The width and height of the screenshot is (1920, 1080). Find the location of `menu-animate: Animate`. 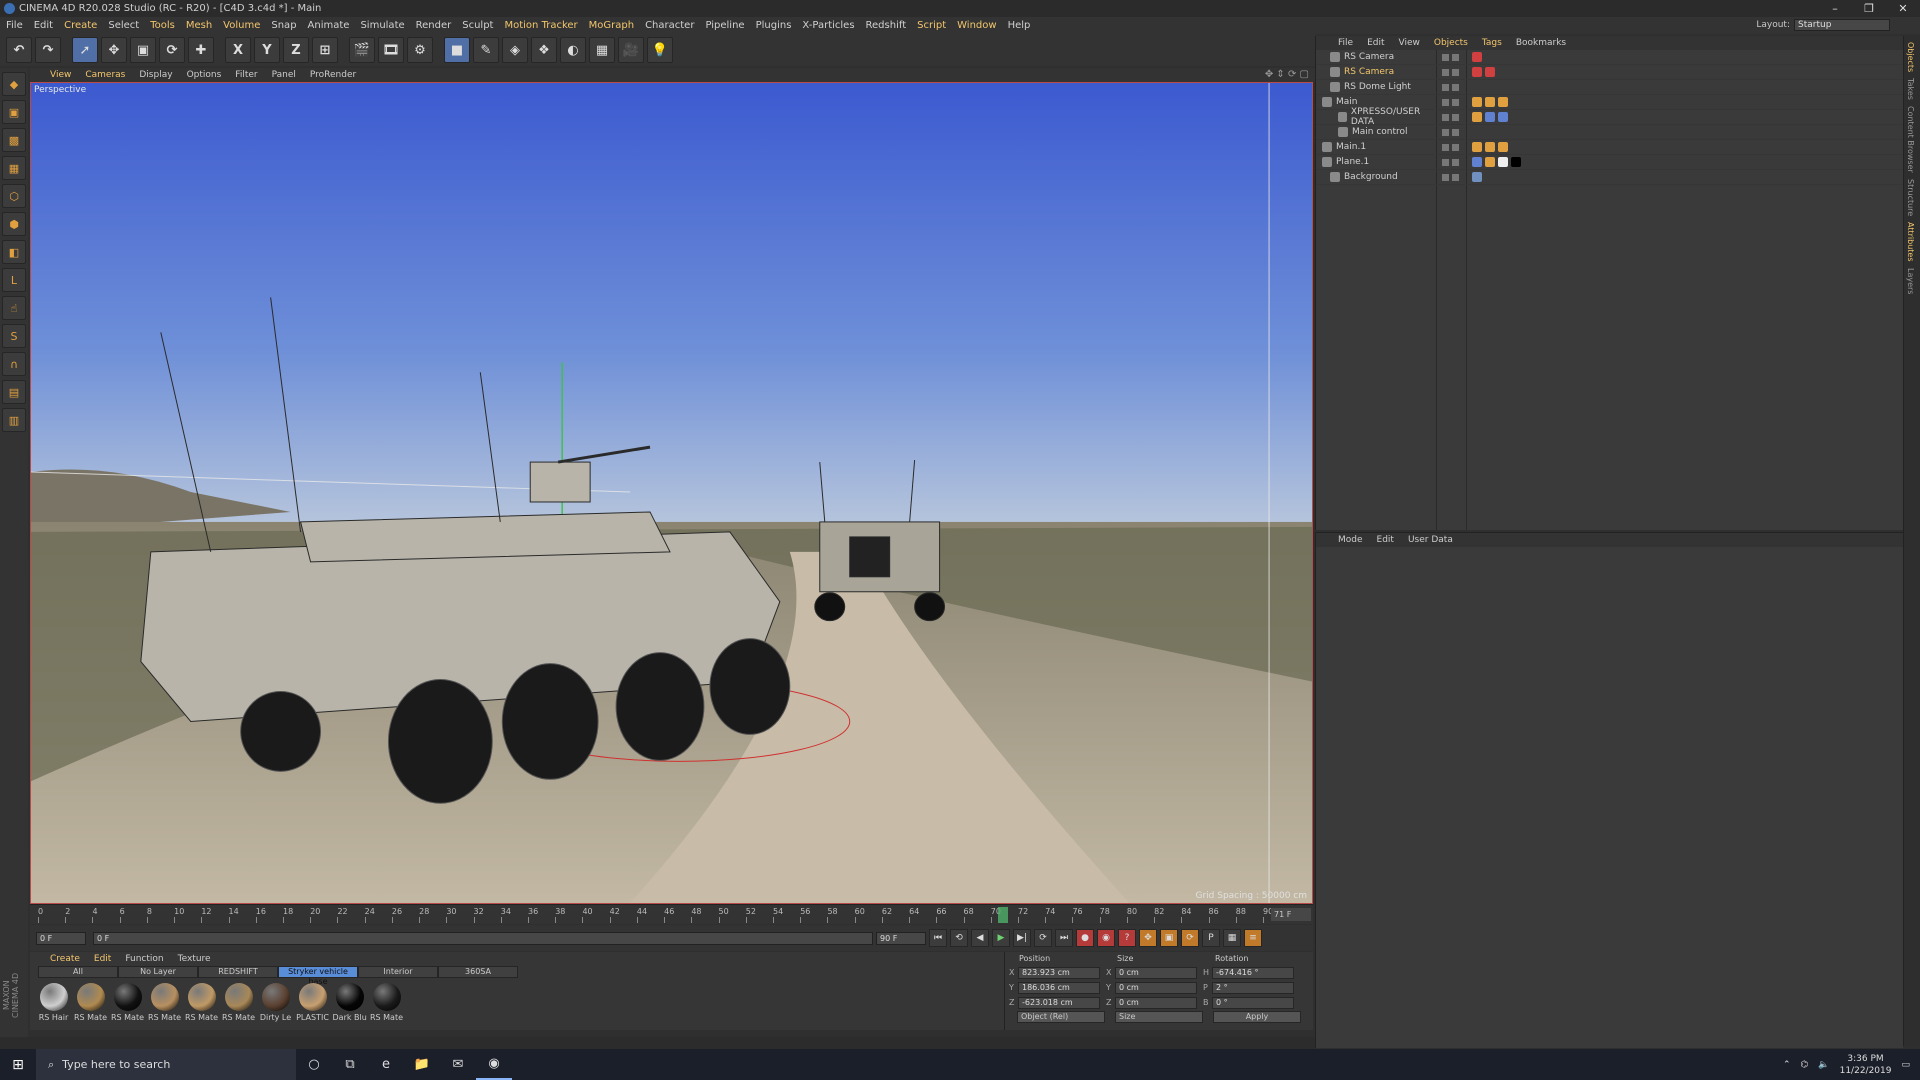

menu-animate: Animate is located at coordinates (329, 25).